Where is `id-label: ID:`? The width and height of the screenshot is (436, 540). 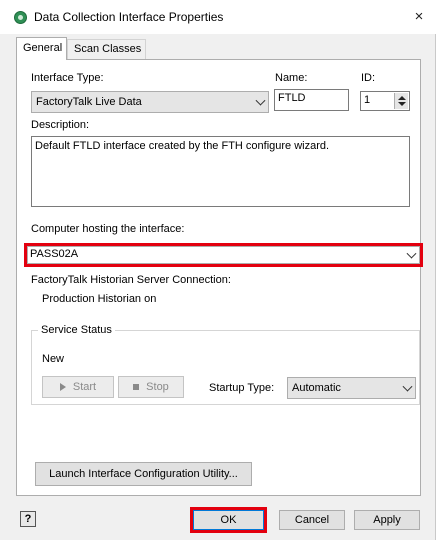
id-label: ID: is located at coordinates (368, 78).